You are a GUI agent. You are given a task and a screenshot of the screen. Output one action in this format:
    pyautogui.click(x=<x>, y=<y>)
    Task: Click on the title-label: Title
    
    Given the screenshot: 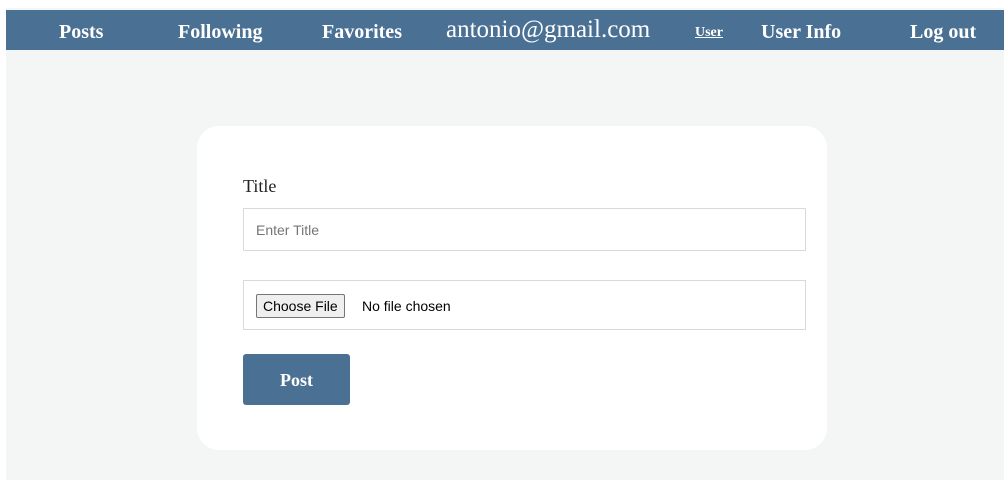 What is the action you would take?
    pyautogui.click(x=260, y=186)
    